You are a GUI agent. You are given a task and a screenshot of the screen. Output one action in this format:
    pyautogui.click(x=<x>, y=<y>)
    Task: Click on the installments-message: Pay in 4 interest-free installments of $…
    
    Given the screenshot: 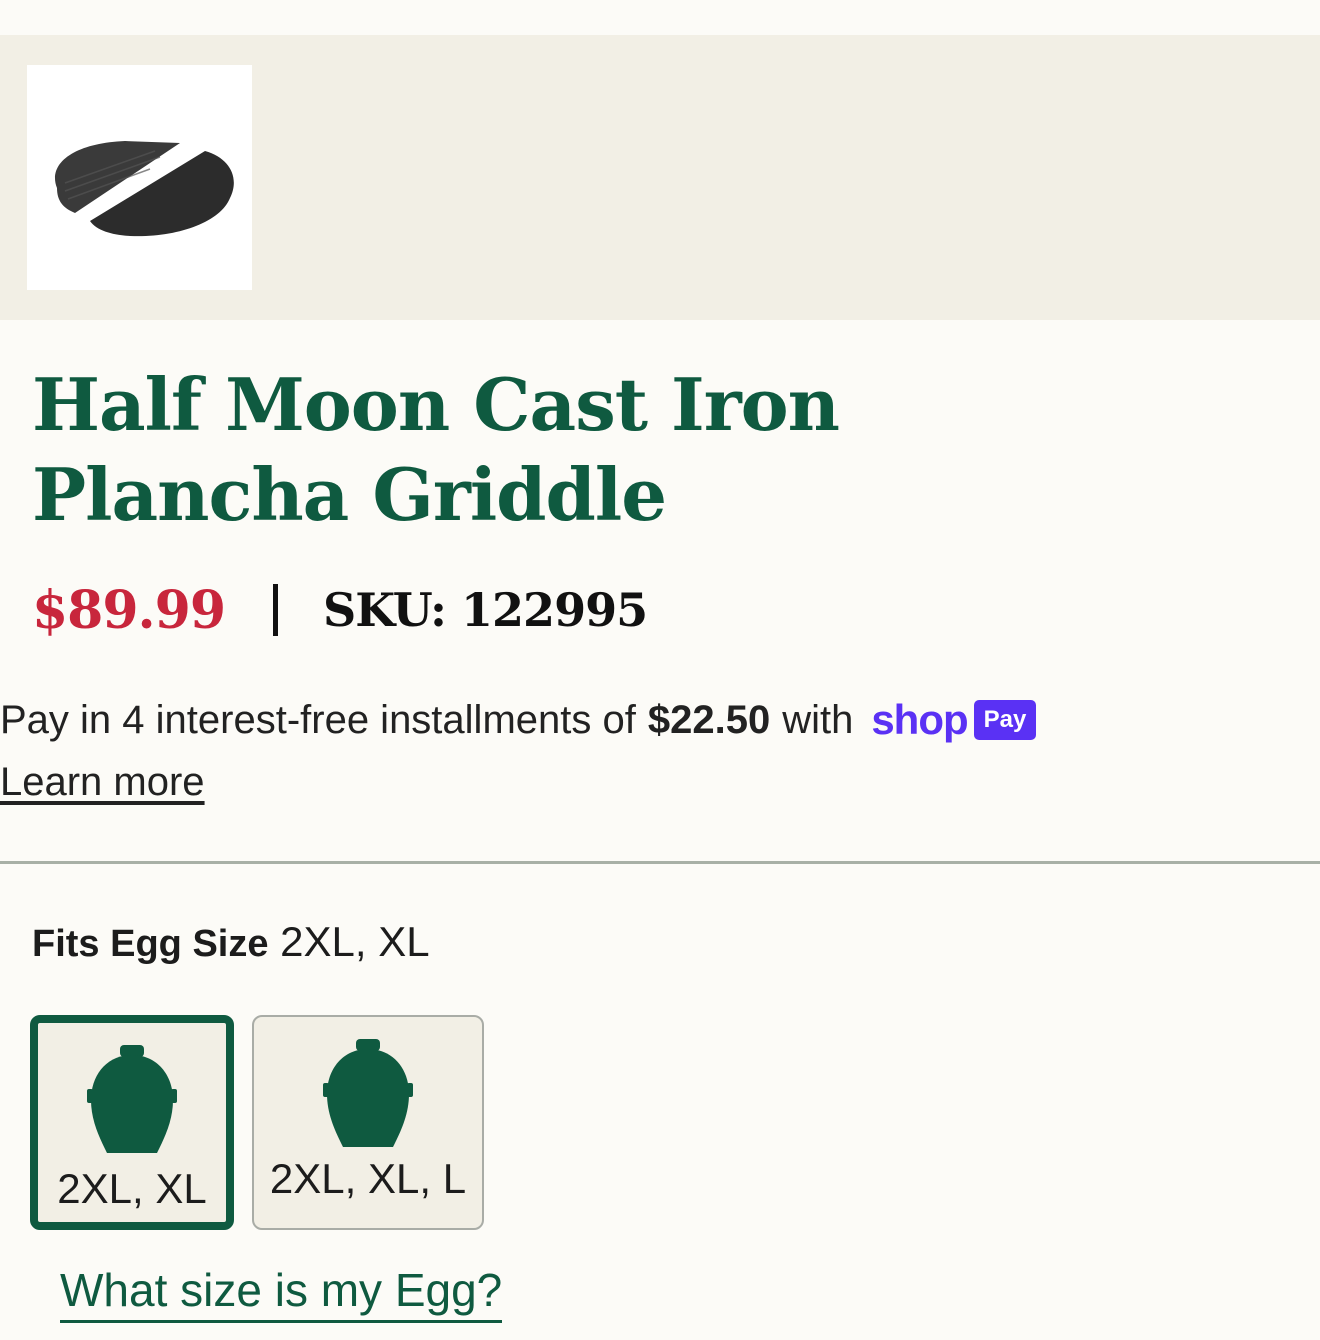 What is the action you would take?
    pyautogui.click(x=518, y=720)
    